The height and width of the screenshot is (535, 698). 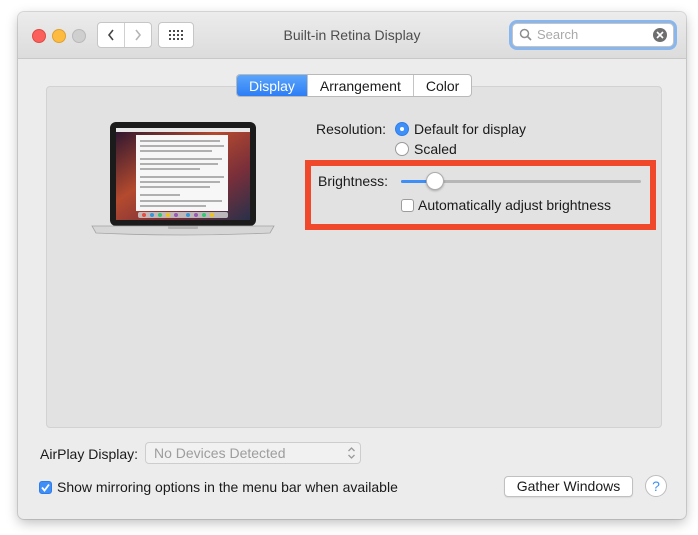 I want to click on default-for-display-label: Default for display, so click(x=470, y=129).